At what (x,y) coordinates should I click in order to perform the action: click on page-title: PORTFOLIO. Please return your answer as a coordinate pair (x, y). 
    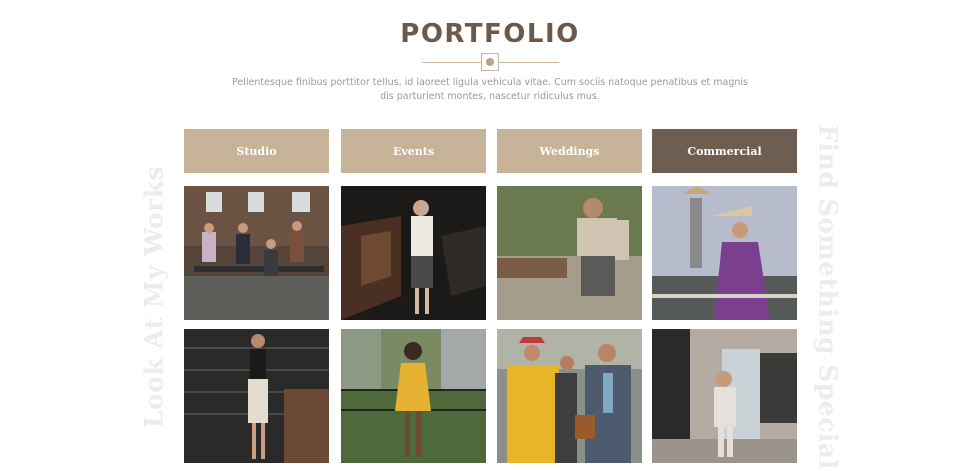
    Looking at the image, I should click on (490, 34).